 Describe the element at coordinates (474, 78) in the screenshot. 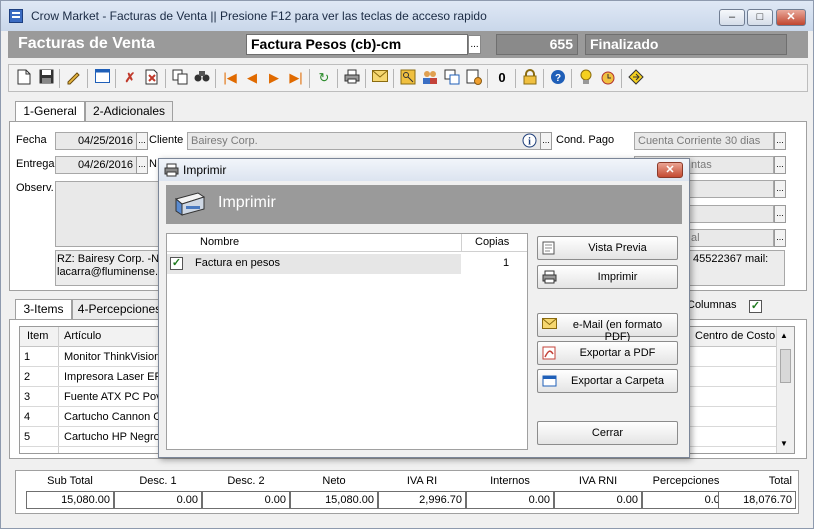

I see `document-settings-icon` at that location.